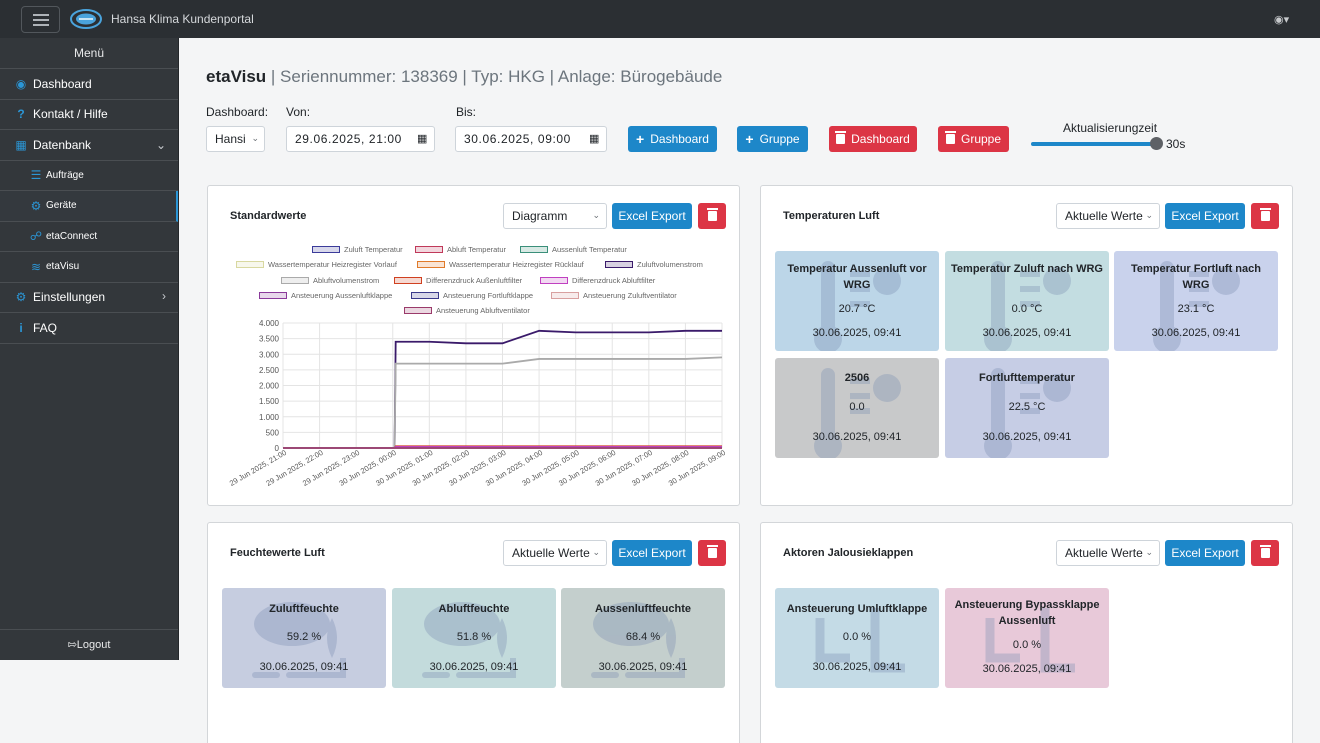 The width and height of the screenshot is (1320, 743). I want to click on chevron-right-icon: ›, so click(164, 295).